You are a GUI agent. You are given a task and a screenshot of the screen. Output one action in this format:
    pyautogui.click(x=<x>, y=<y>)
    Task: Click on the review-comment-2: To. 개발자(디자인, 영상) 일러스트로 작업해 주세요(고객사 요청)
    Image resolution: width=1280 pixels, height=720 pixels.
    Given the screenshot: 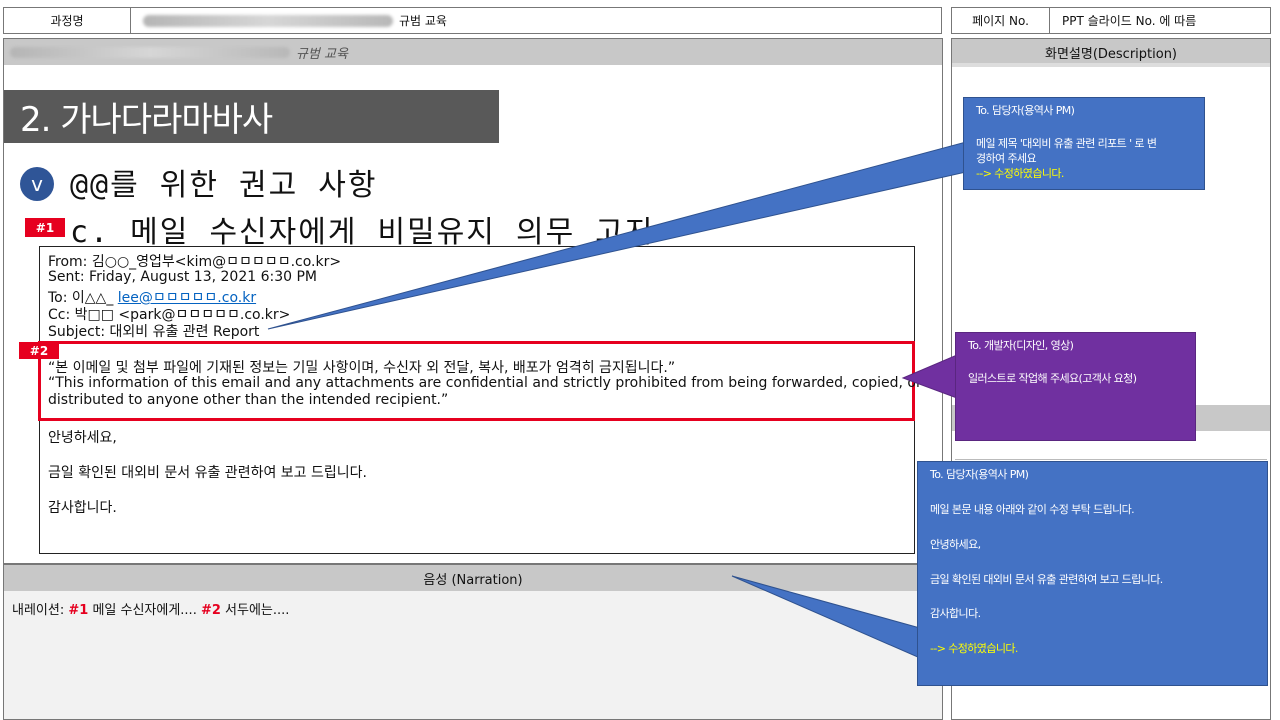 What is the action you would take?
    pyautogui.click(x=1075, y=386)
    